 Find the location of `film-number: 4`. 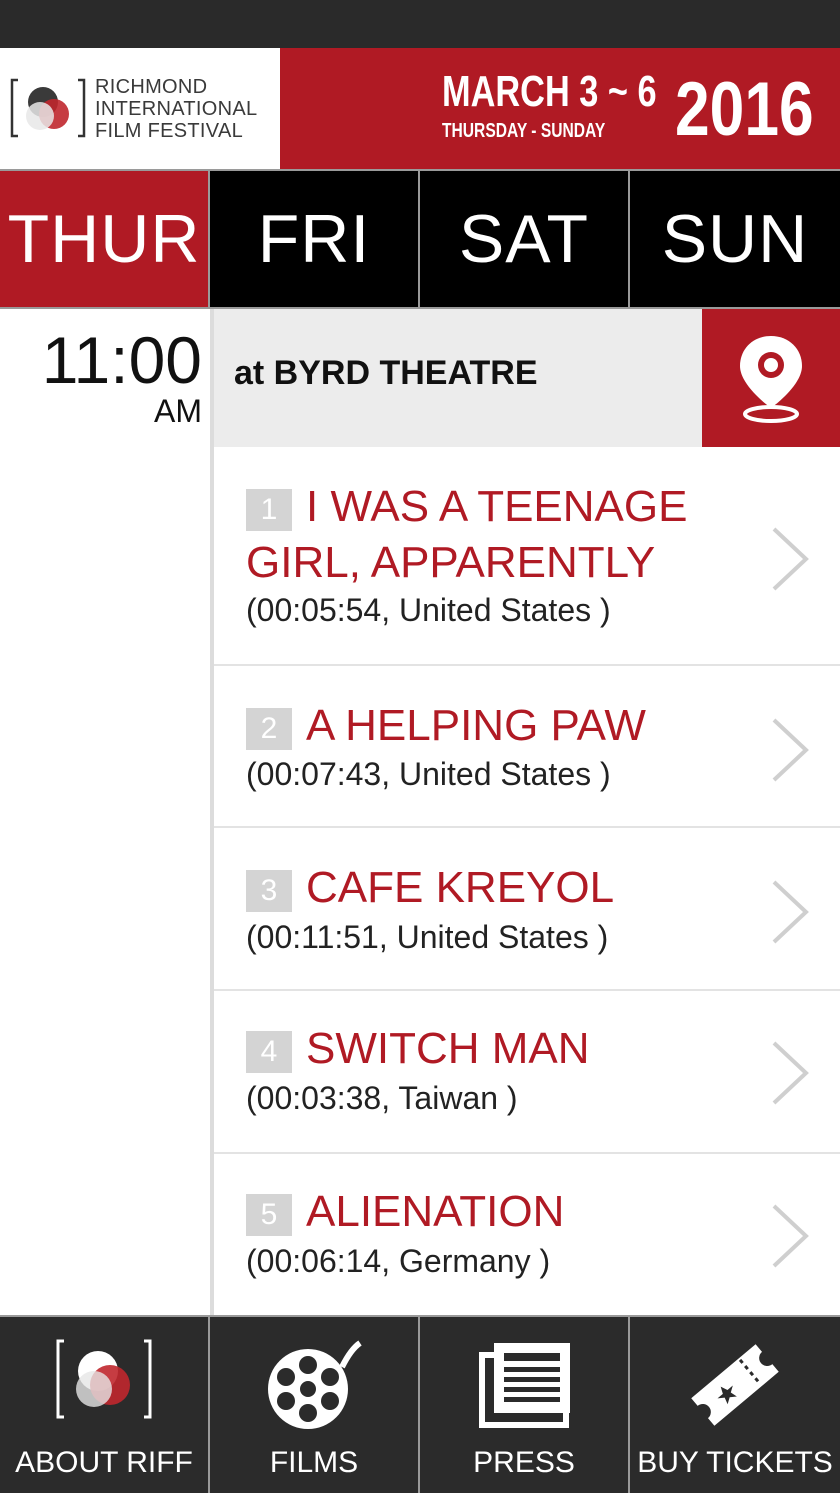

film-number: 4 is located at coordinates (269, 1052).